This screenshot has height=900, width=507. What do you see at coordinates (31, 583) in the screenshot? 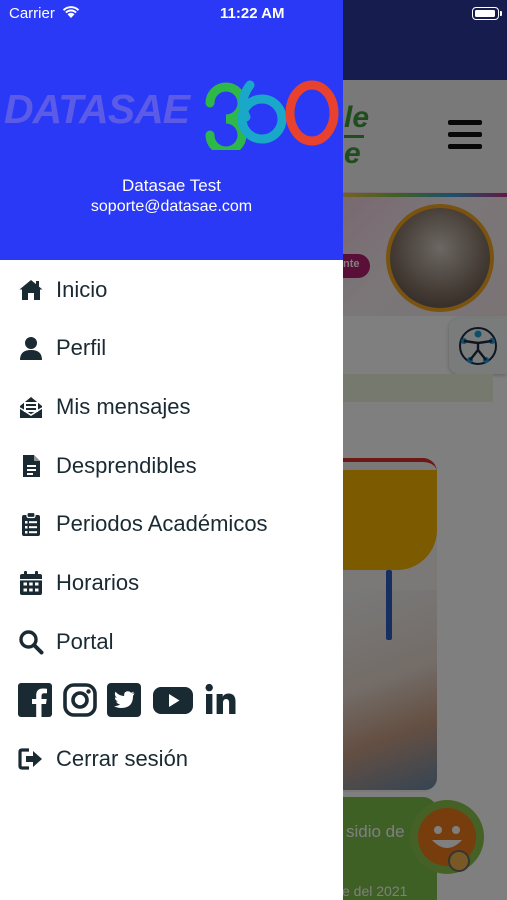
I see `calendar-icon` at bounding box center [31, 583].